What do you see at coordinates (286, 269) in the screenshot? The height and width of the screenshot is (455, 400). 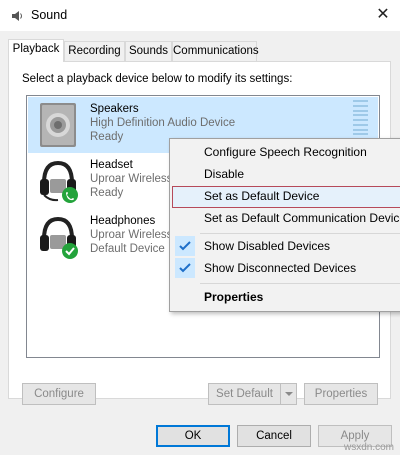 I see `menu-item-show-disconnected: Show Disconnected Devices` at bounding box center [286, 269].